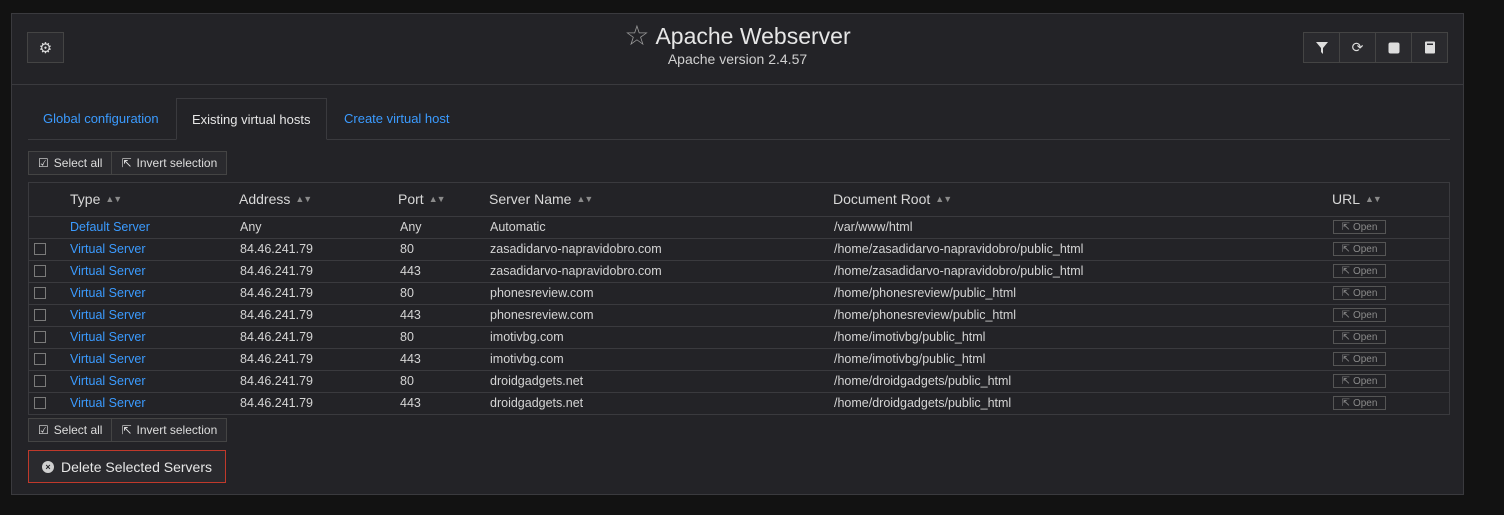  I want to click on refresh-button: ⟳, so click(1357, 47).